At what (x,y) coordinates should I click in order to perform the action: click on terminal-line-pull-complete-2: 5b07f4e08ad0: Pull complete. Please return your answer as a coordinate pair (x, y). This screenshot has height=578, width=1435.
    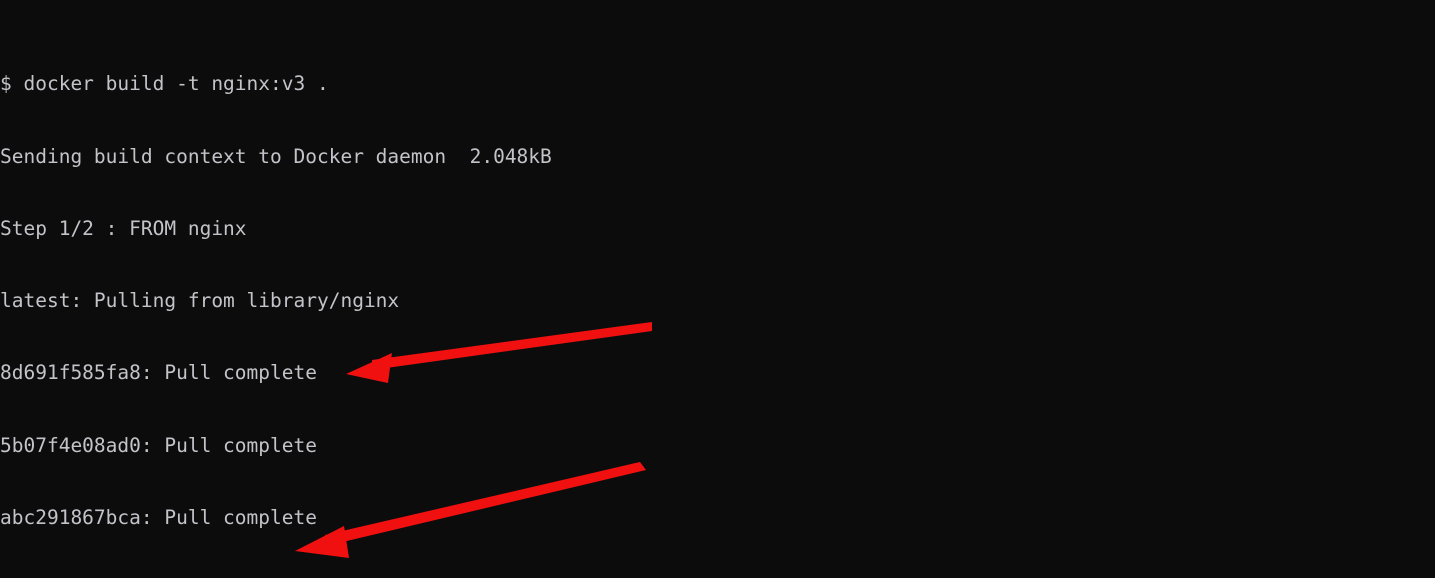
    Looking at the image, I should click on (158, 445).